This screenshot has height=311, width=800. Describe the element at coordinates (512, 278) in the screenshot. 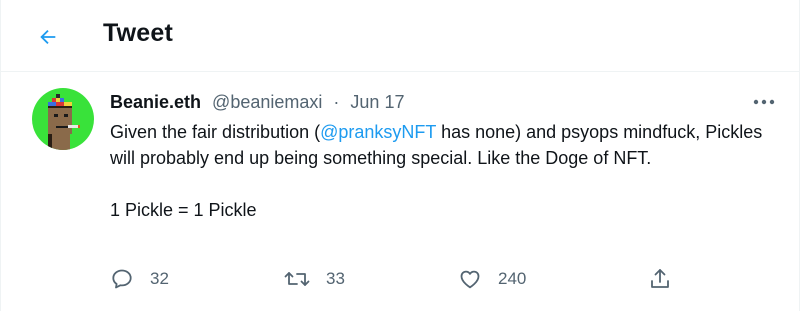

I see `like-count: 240` at that location.